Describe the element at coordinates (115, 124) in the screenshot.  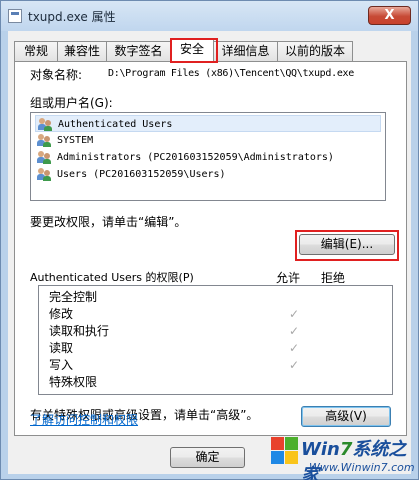
I see `list-item-label: Authenticated Users` at that location.